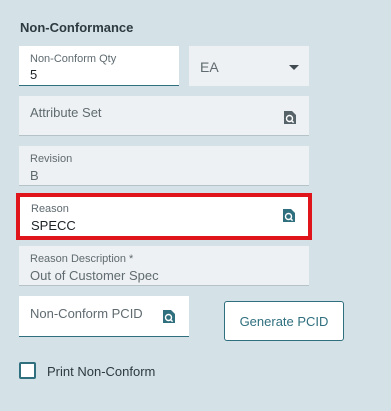  I want to click on non-conform-qty-value: 5, so click(33, 74).